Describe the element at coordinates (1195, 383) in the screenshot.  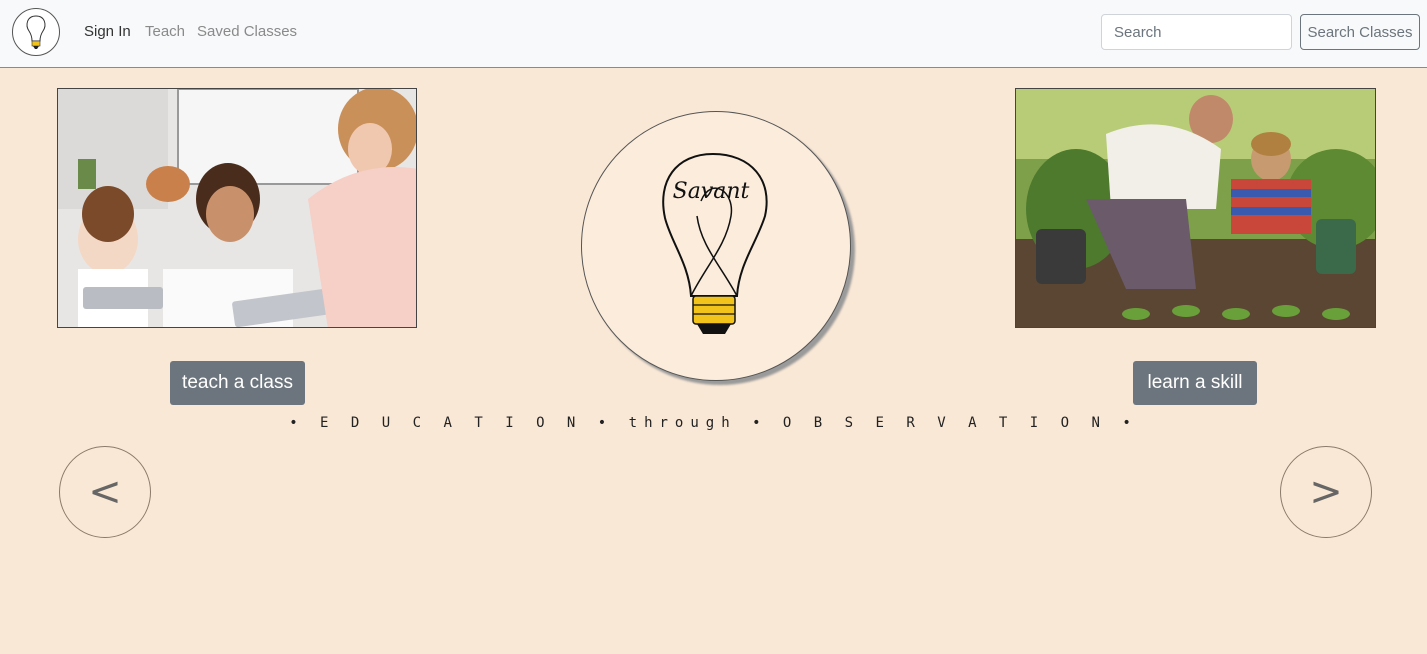
I see `learn-skill-button: learn a skill` at that location.